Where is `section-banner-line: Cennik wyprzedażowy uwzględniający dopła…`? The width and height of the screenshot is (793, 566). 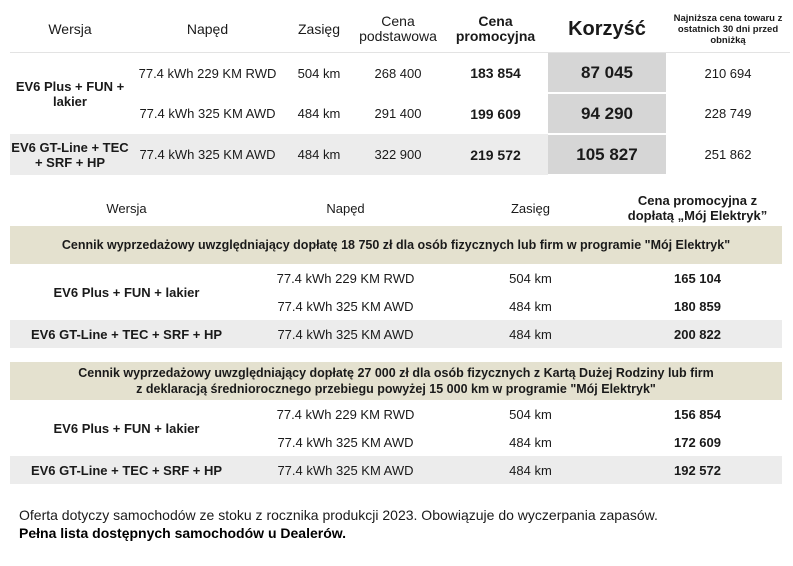 section-banner-line: Cennik wyprzedażowy uwzględniający dopła… is located at coordinates (396, 373).